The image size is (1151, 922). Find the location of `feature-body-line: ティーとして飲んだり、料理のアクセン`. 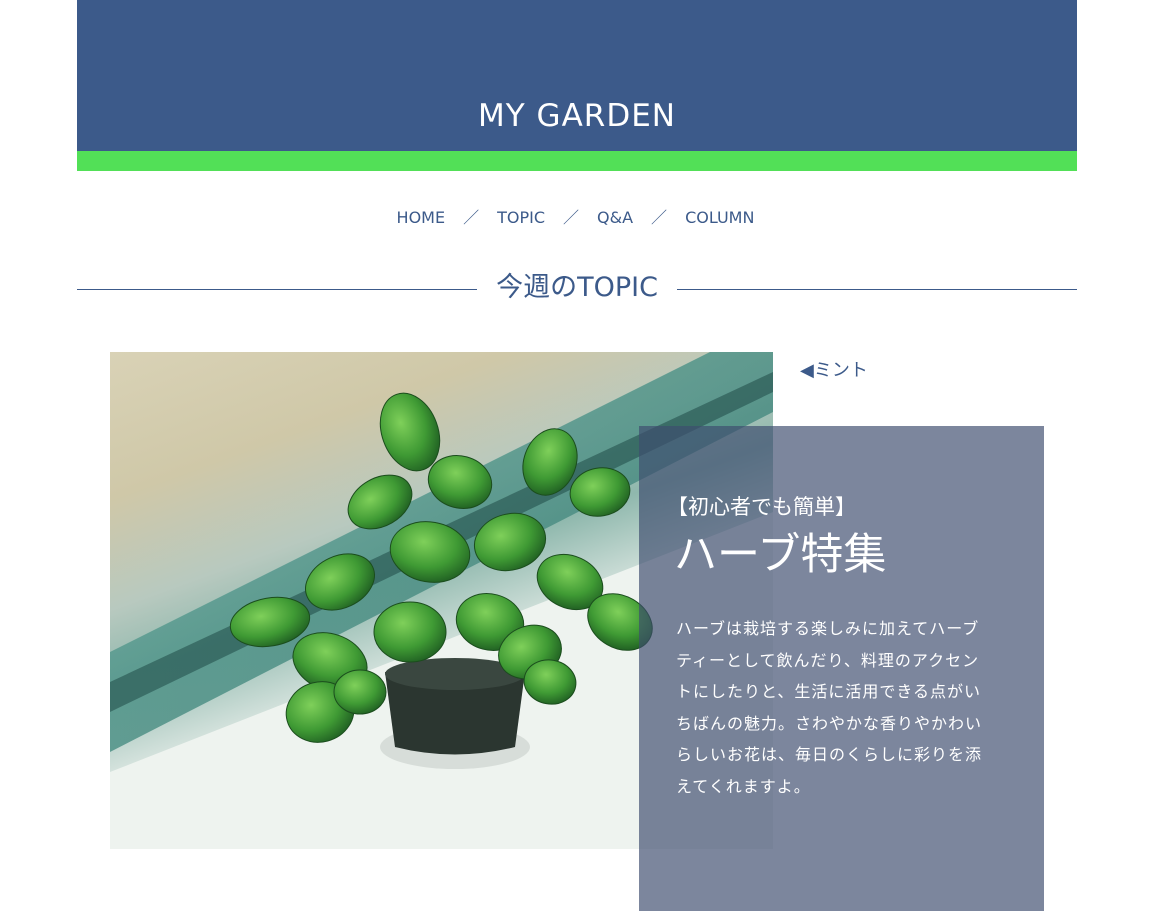

feature-body-line: ティーとして飲んだり、料理のアクセン is located at coordinates (828, 660).